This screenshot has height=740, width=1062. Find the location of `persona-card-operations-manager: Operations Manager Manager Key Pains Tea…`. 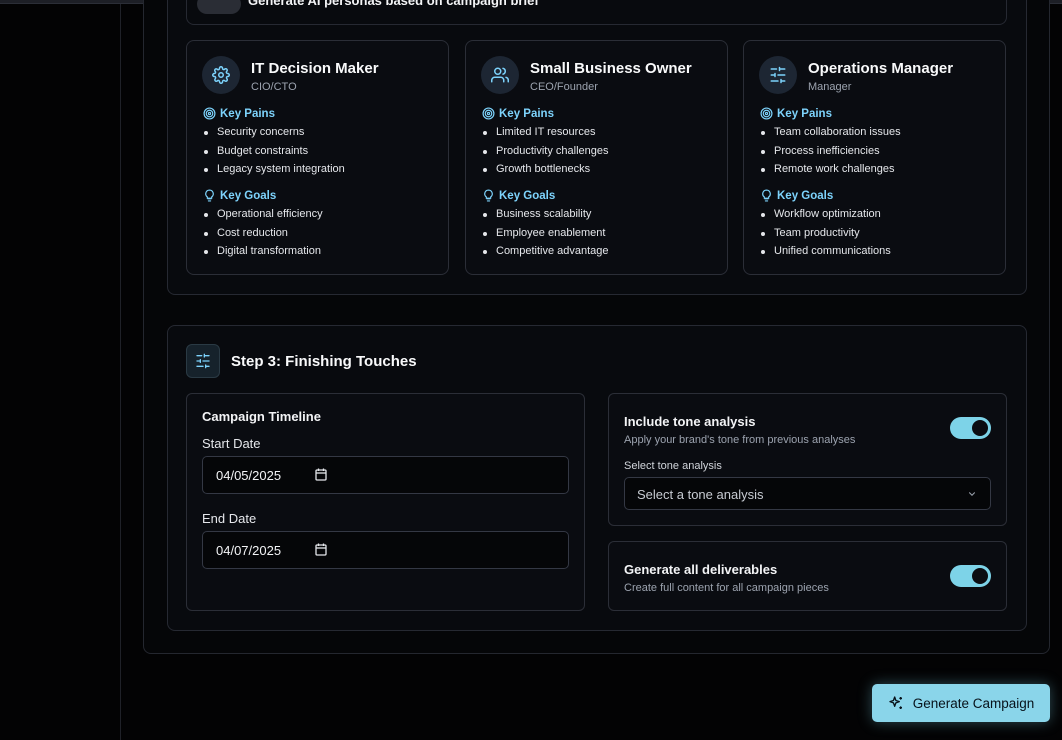

persona-card-operations-manager: Operations Manager Manager Key Pains Tea… is located at coordinates (874, 157).